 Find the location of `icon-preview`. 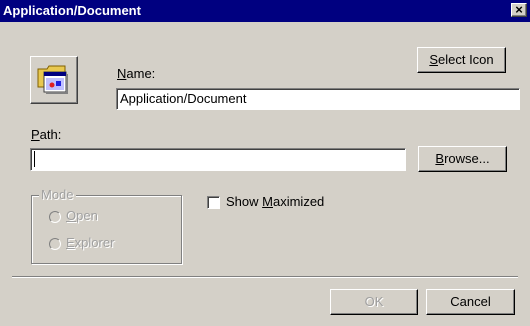

icon-preview is located at coordinates (54, 80).